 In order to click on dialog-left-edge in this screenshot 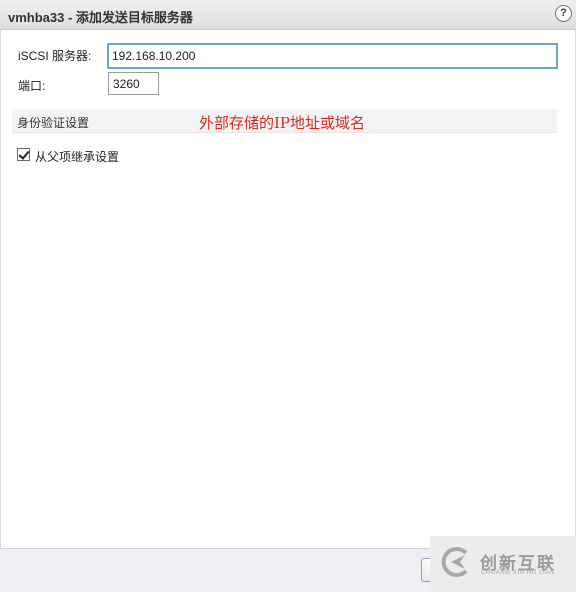, I will do `click(0, 288)`.